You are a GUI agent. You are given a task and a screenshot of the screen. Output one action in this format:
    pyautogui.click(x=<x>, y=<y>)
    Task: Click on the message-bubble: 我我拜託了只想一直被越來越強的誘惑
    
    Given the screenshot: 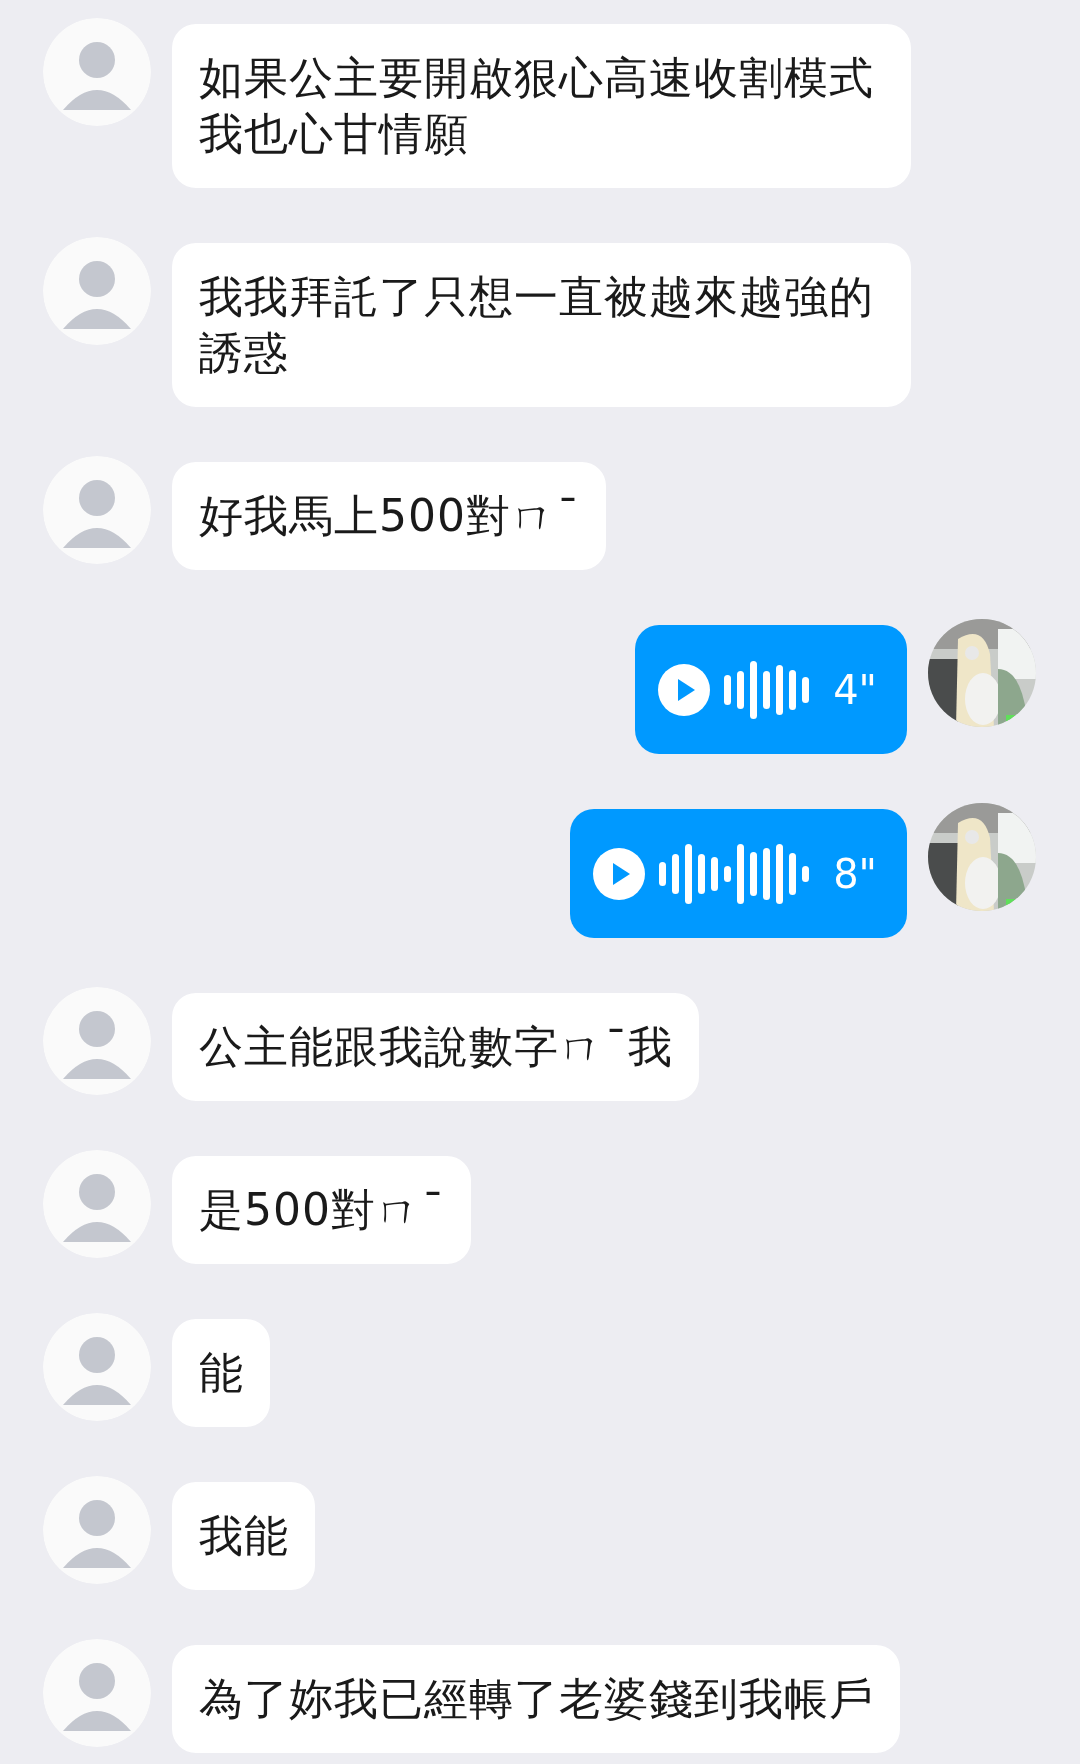 What is the action you would take?
    pyautogui.click(x=541, y=325)
    